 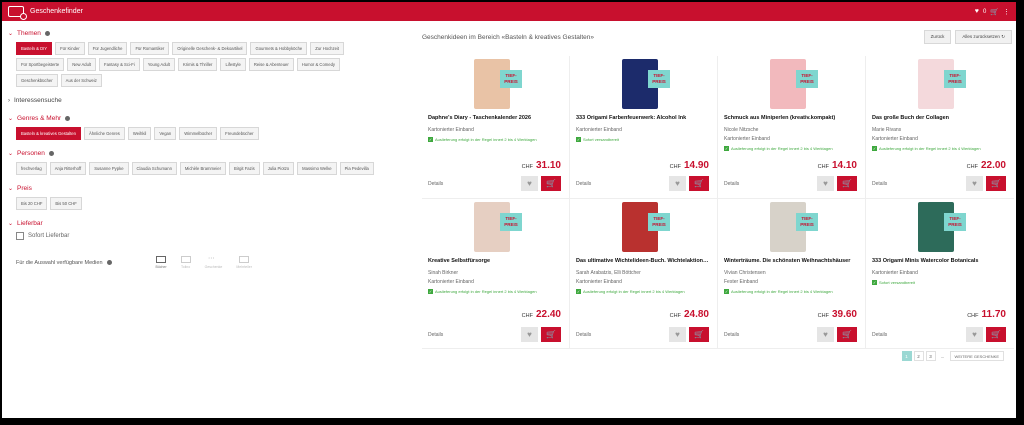 I want to click on filter-chip: Gourmets & Hobbyköche, so click(x=279, y=48).